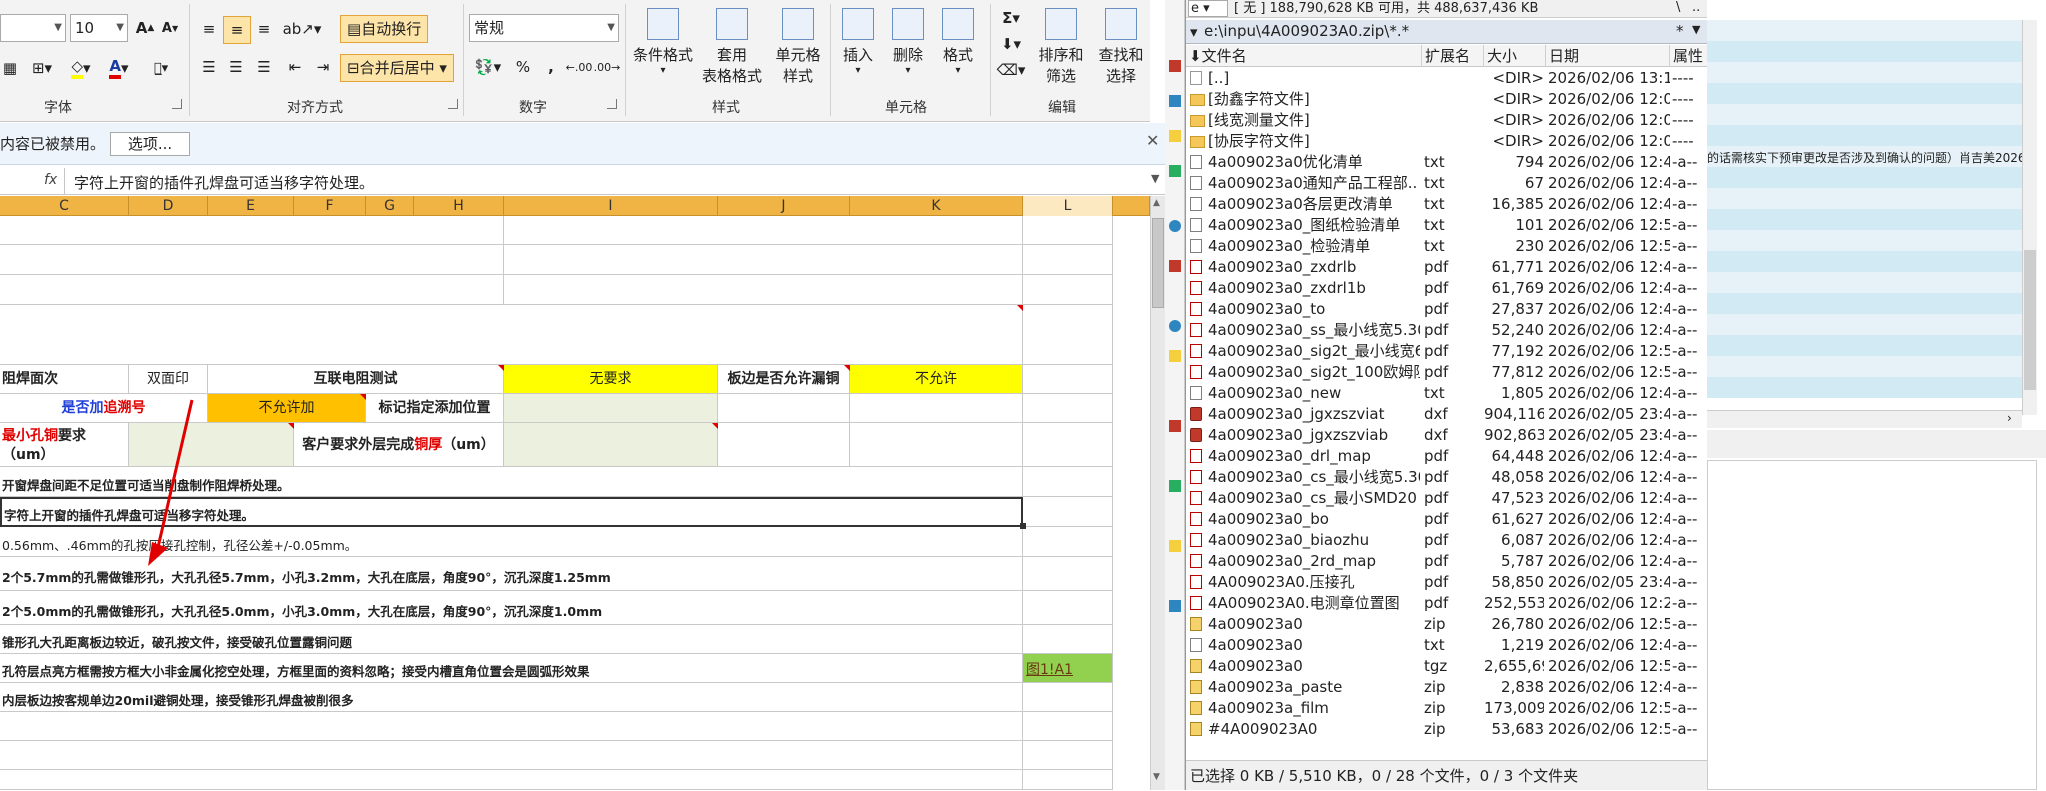  What do you see at coordinates (607, 67) in the screenshot?
I see `decrease-decimal-button: .00 →` at bounding box center [607, 67].